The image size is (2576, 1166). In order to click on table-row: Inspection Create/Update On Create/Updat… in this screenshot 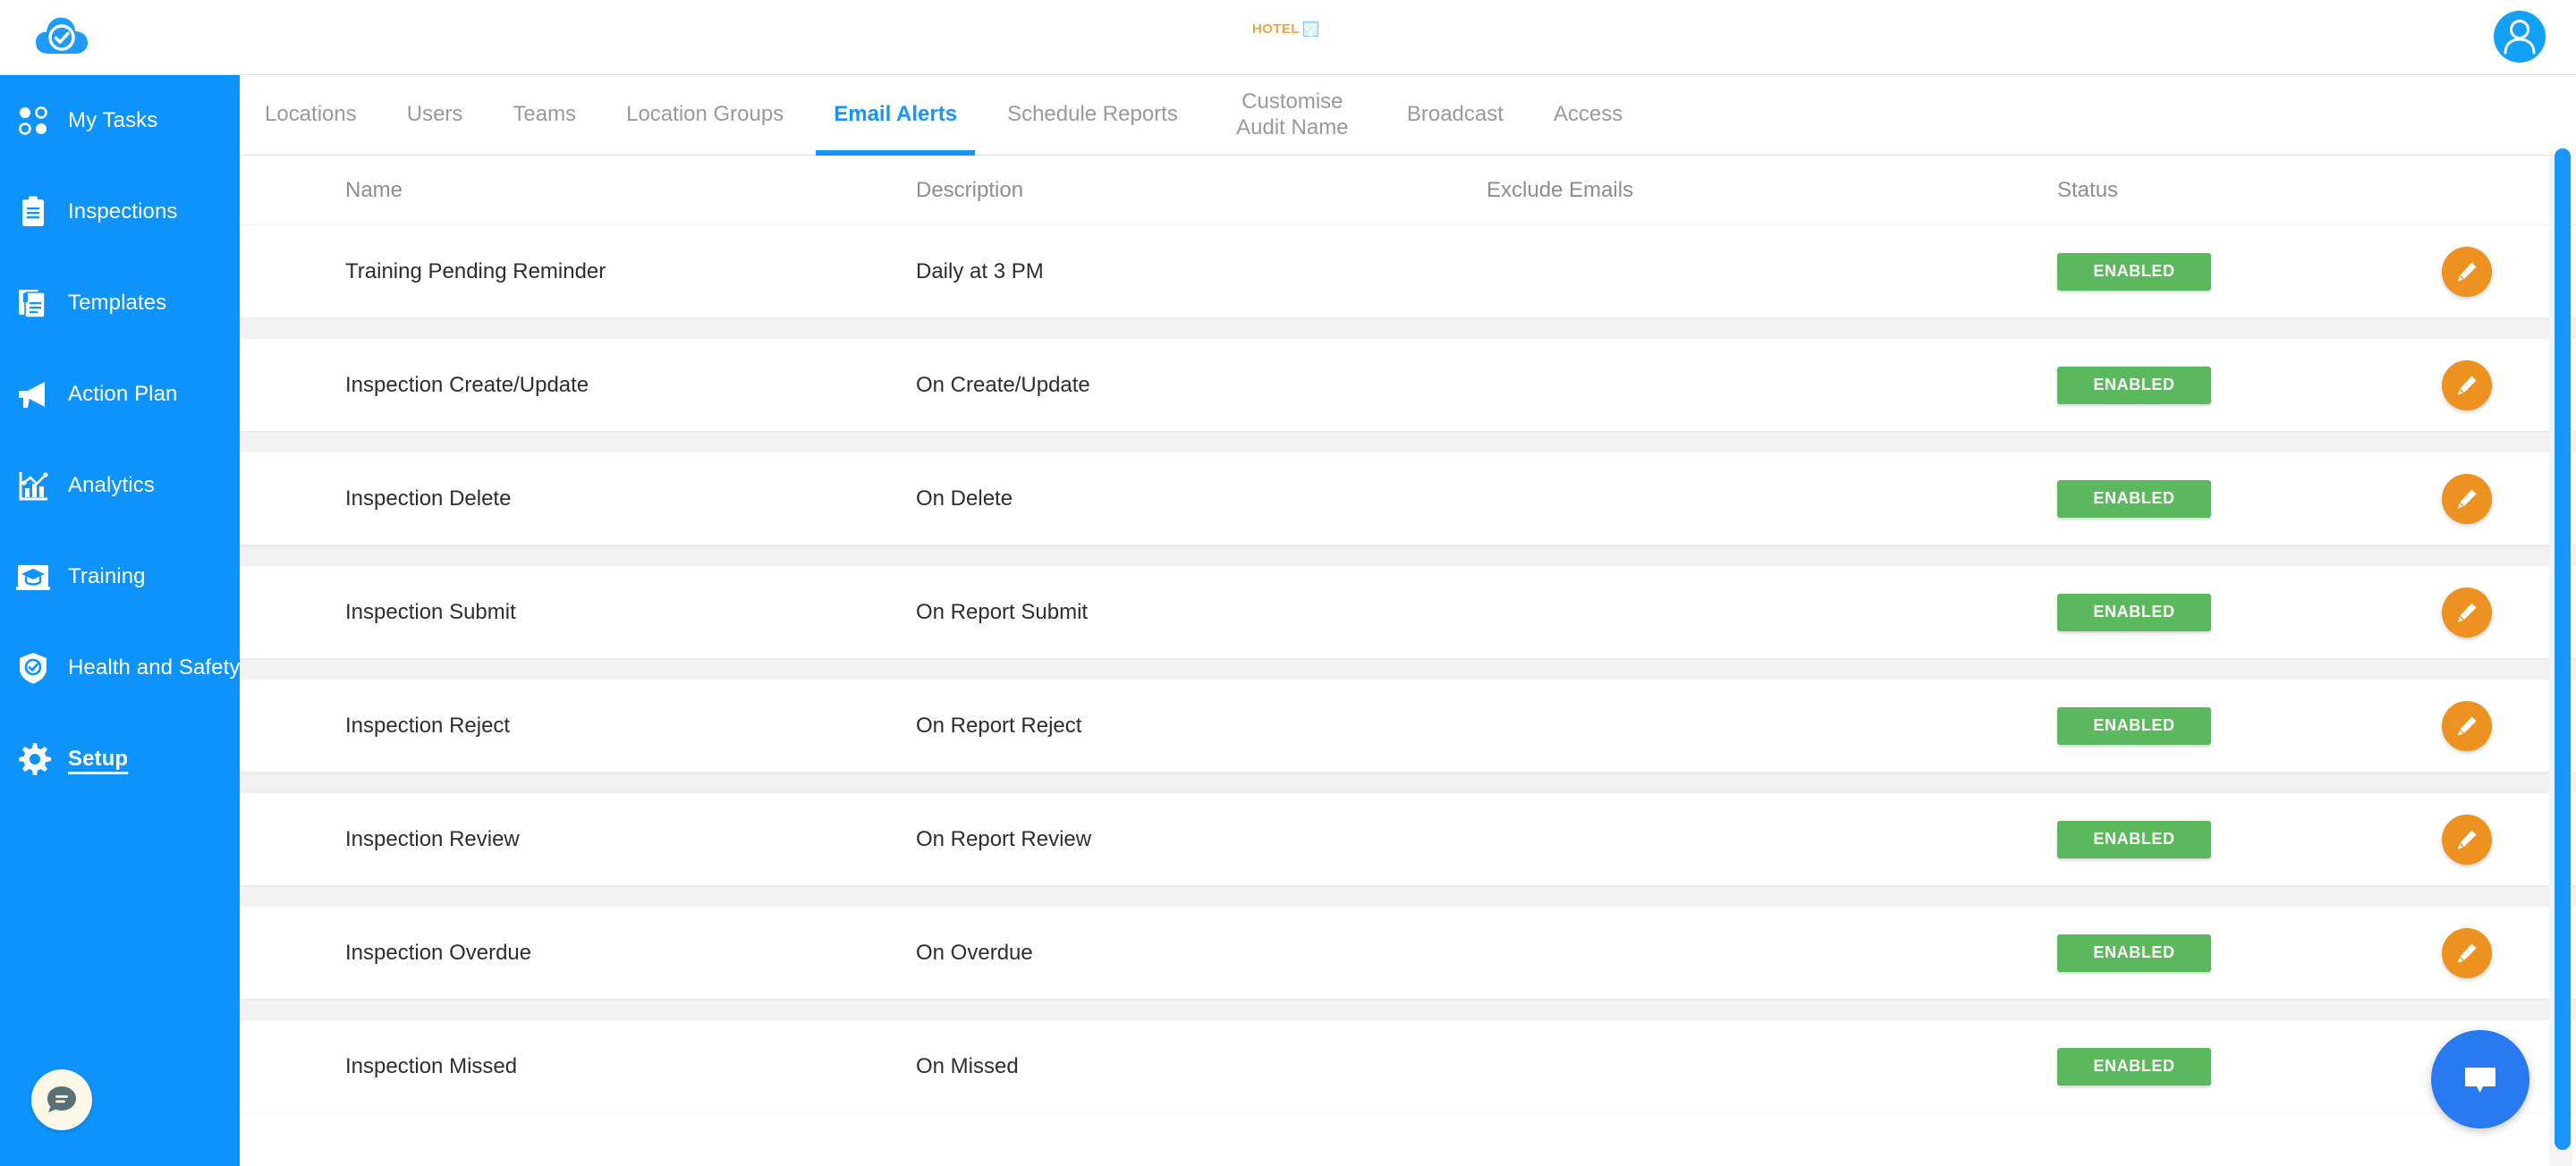, I will do `click(1408, 385)`.